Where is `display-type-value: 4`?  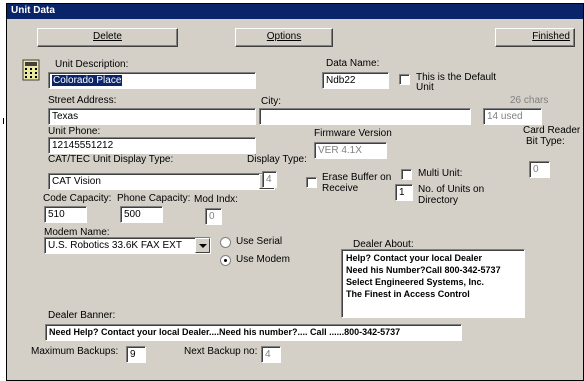 display-type-value: 4 is located at coordinates (269, 179).